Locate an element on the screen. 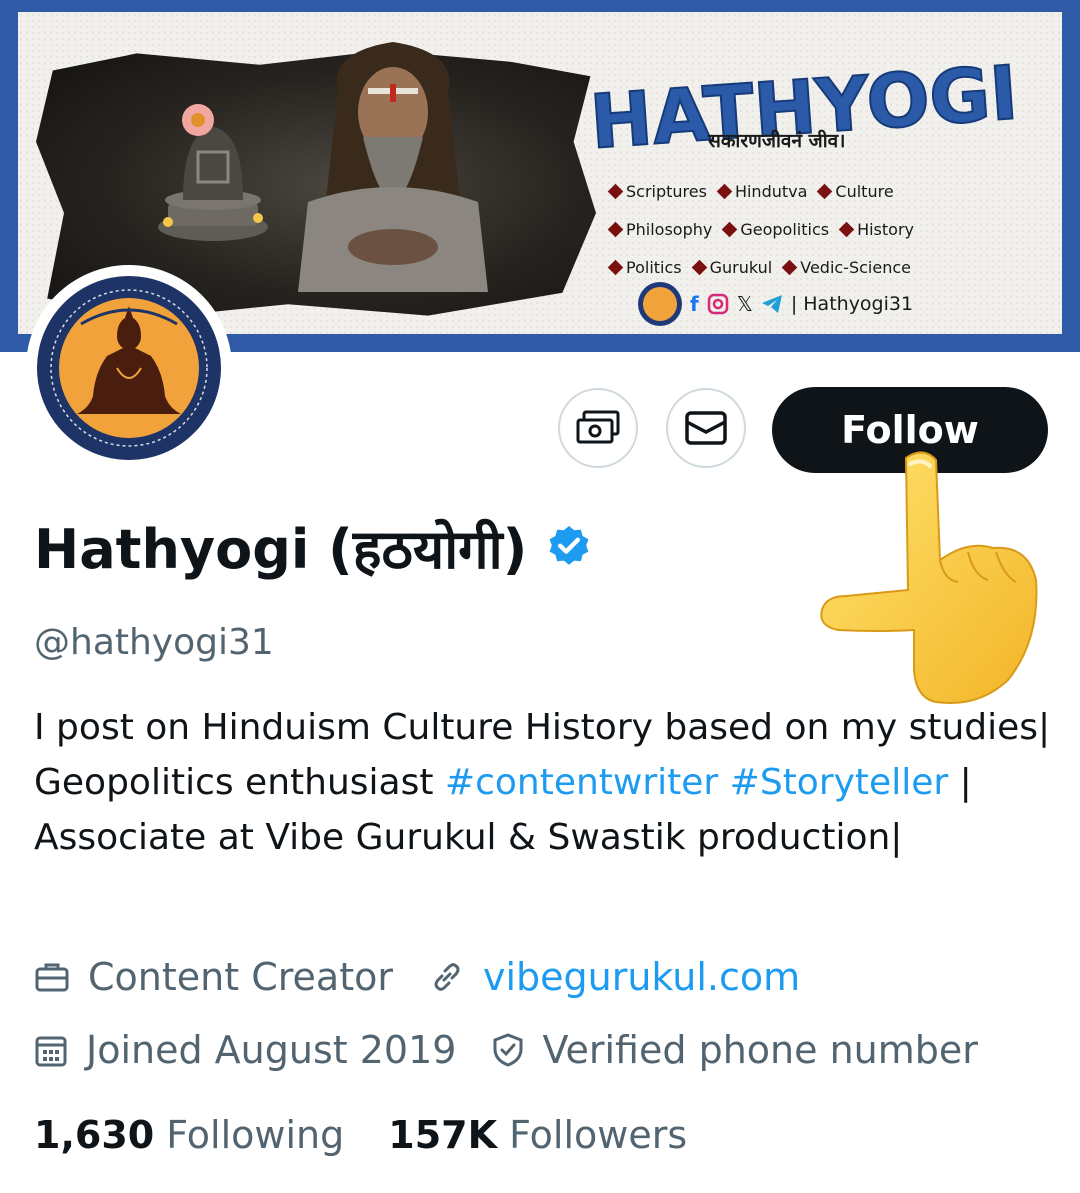 The image size is (1080, 1193). following-label: Following is located at coordinates (255, 1135).